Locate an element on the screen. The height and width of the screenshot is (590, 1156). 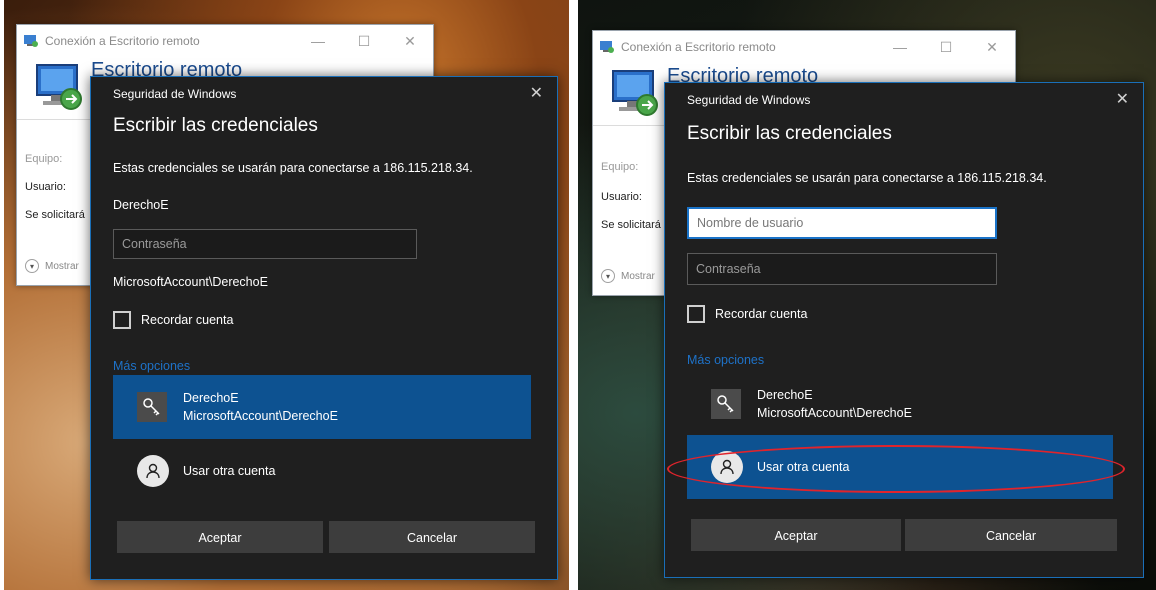
username-input is located at coordinates (842, 223).